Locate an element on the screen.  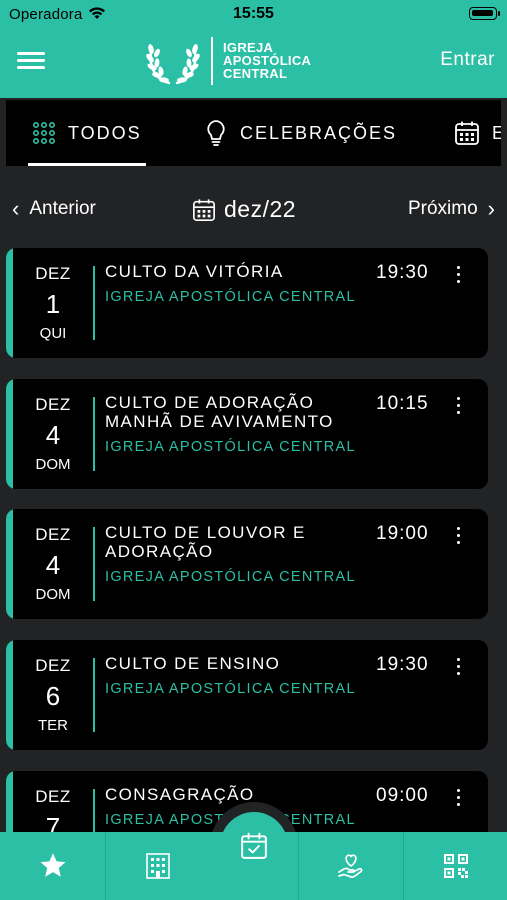
event-weekday: TER is located at coordinates (53, 725).